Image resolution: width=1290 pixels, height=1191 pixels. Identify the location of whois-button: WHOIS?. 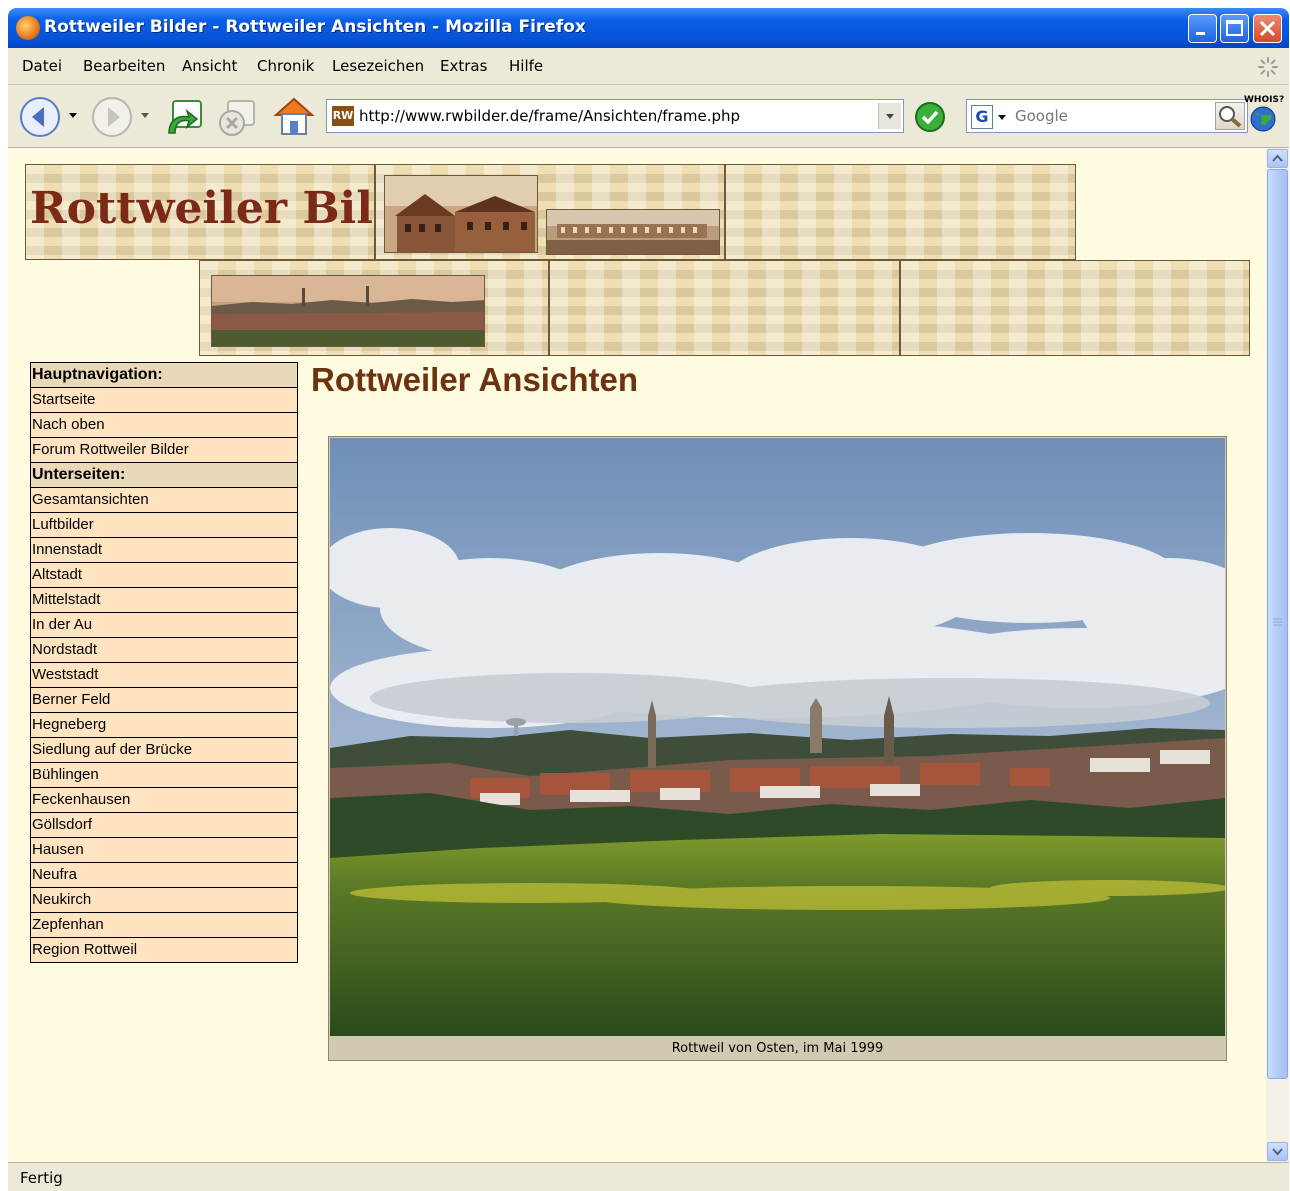
(1264, 115).